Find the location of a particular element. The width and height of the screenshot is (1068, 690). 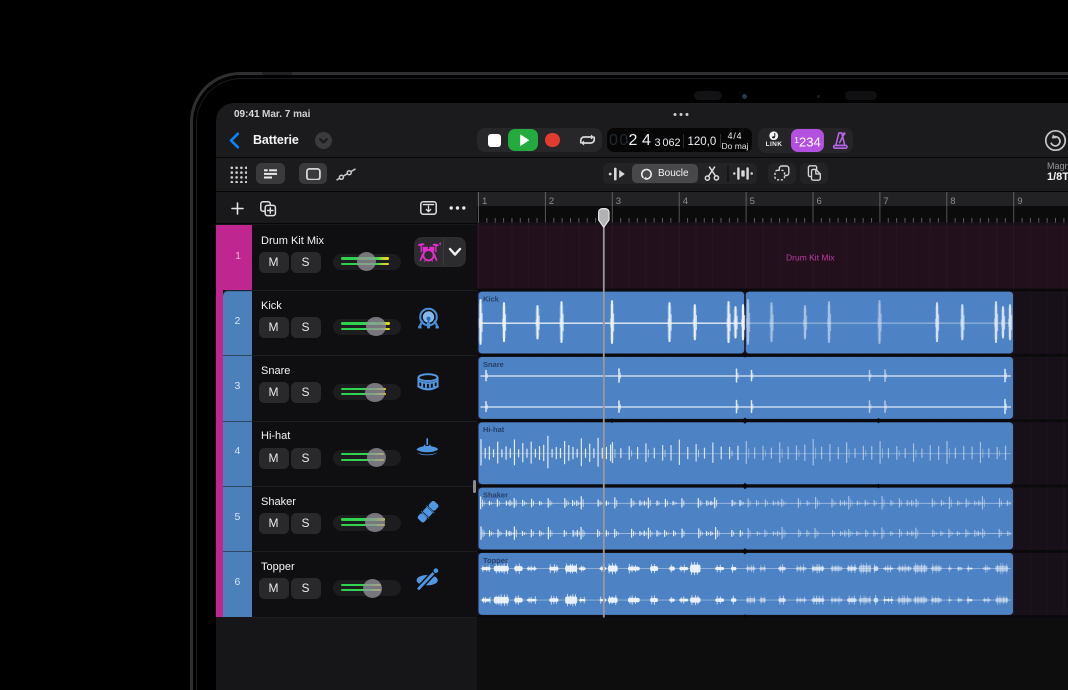

svg-text: Kick is located at coordinates (491, 299).